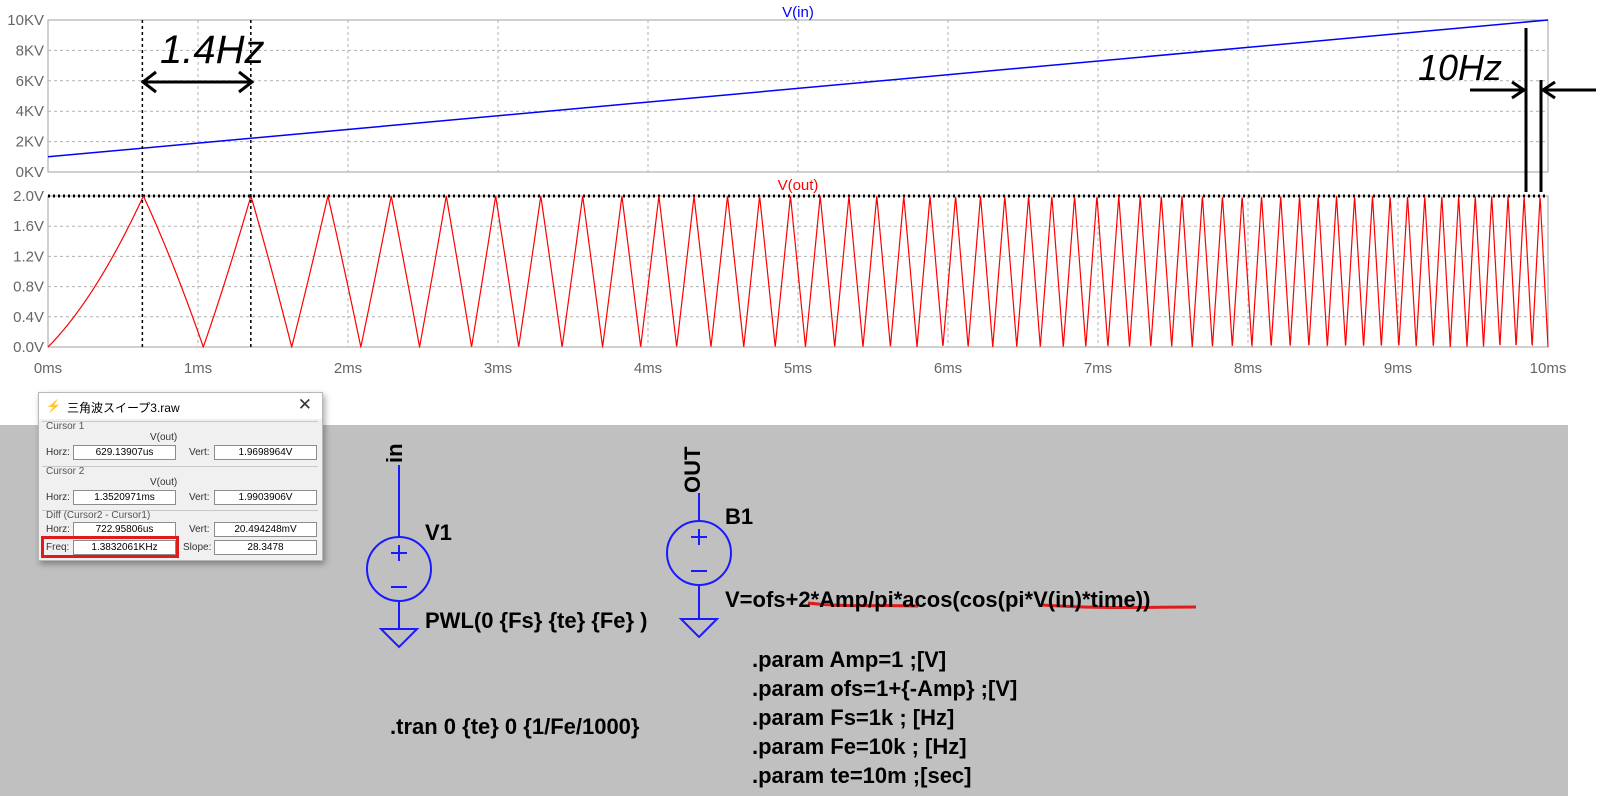 The height and width of the screenshot is (796, 1600). Describe the element at coordinates (212, 50) in the screenshot. I see `annotation-left: 1.4Hz` at that location.